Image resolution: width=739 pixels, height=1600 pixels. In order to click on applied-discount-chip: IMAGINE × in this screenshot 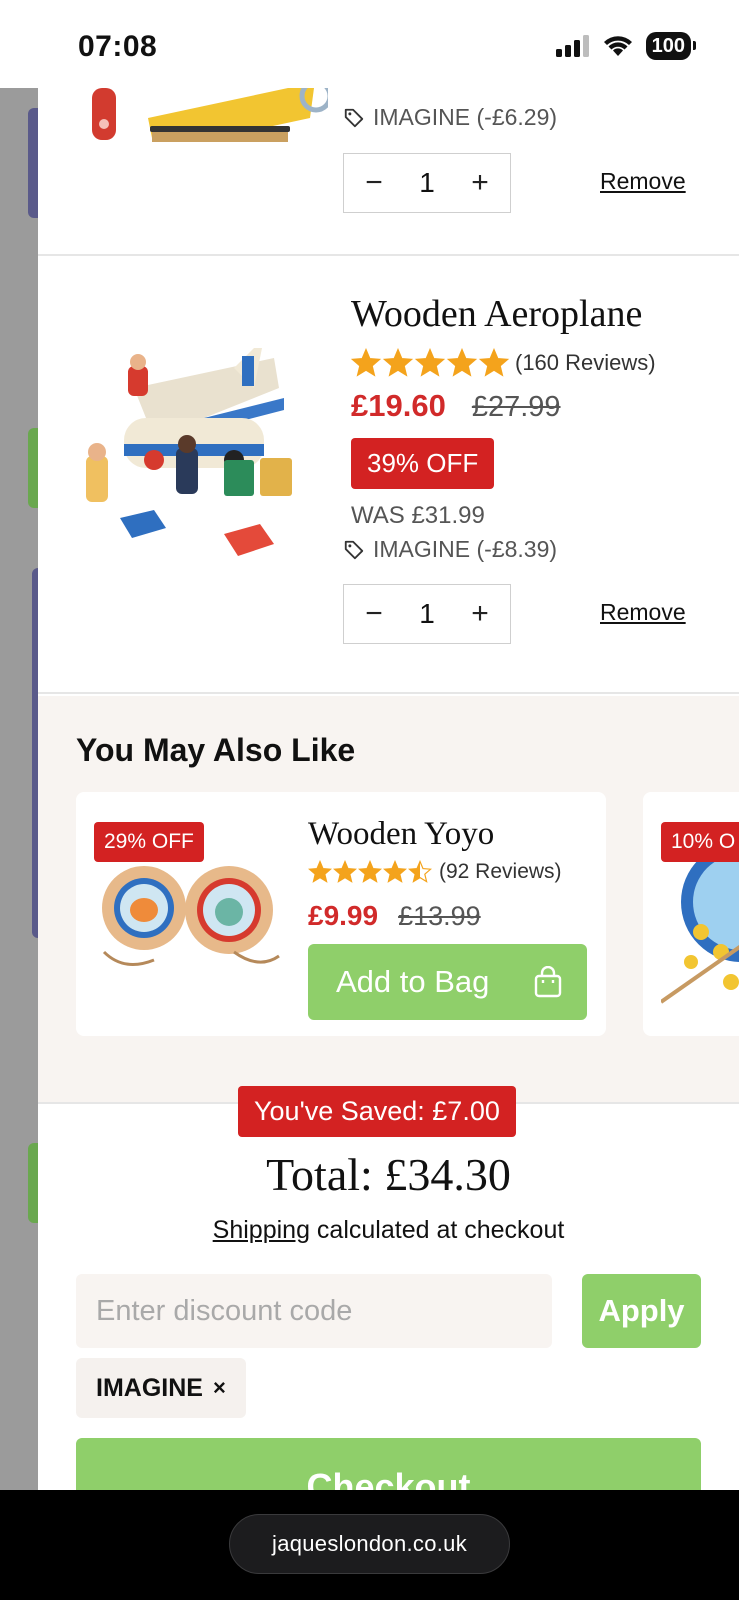, I will do `click(161, 1388)`.